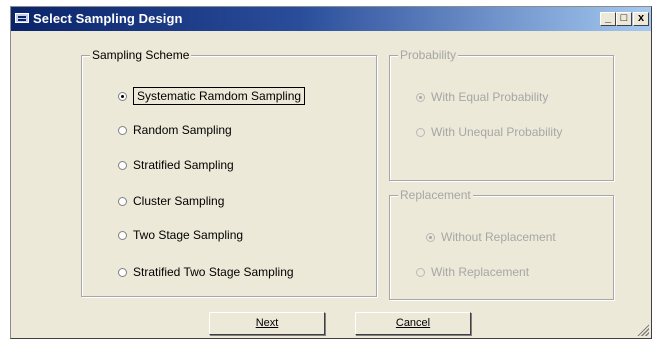  I want to click on close-icon: x, so click(641, 18).